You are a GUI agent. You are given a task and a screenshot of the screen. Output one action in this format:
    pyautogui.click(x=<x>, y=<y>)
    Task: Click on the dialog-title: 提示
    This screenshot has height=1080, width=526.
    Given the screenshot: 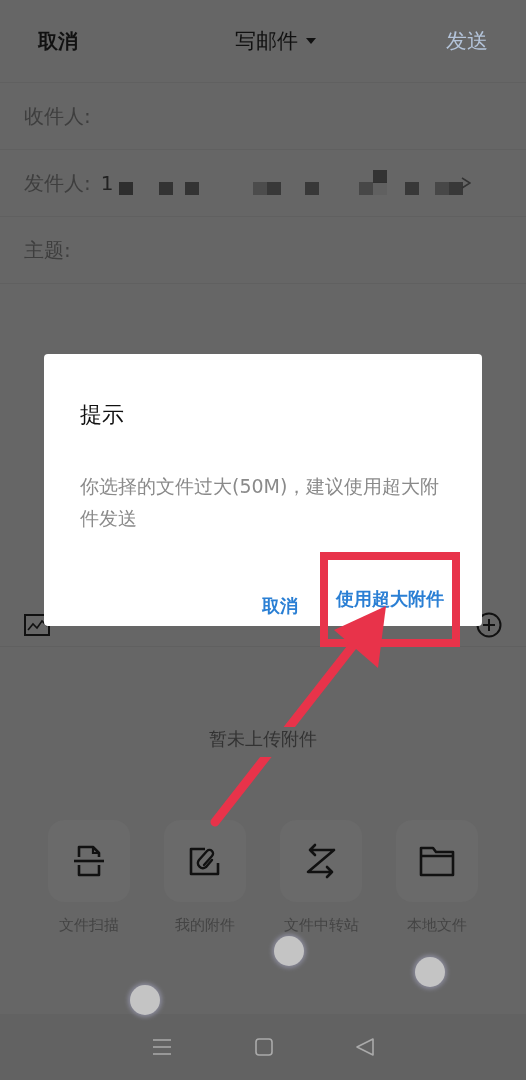 What is the action you would take?
    pyautogui.click(x=102, y=415)
    